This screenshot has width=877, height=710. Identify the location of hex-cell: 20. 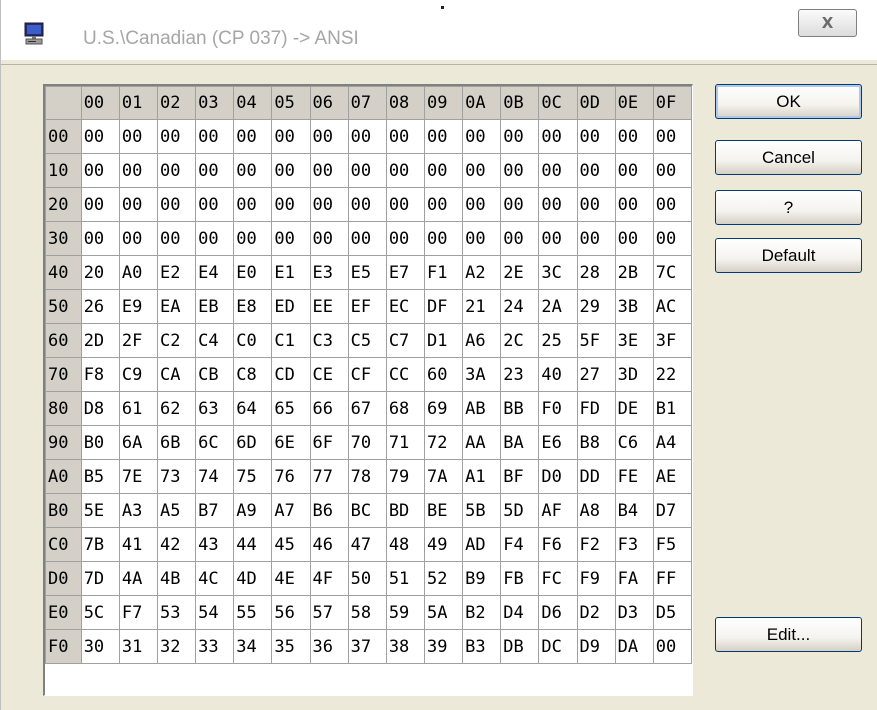
(100, 272).